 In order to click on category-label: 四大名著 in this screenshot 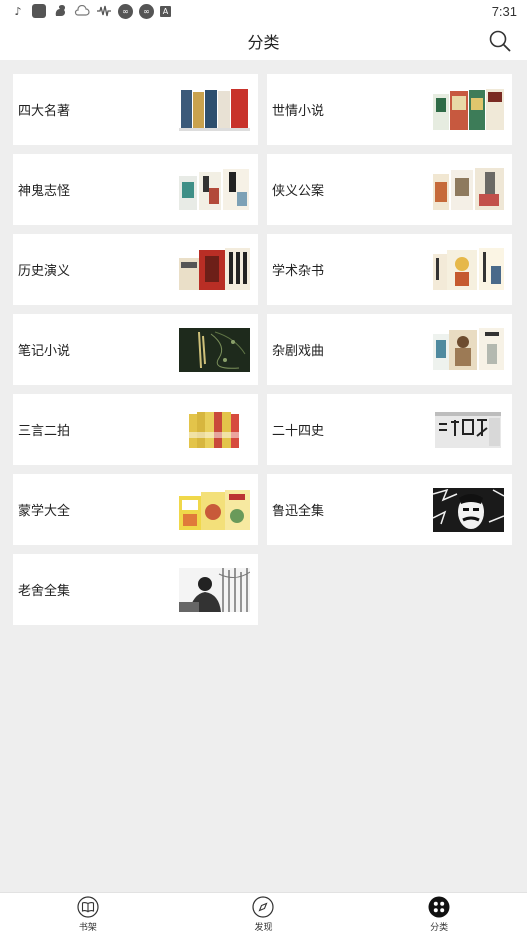, I will do `click(44, 111)`.